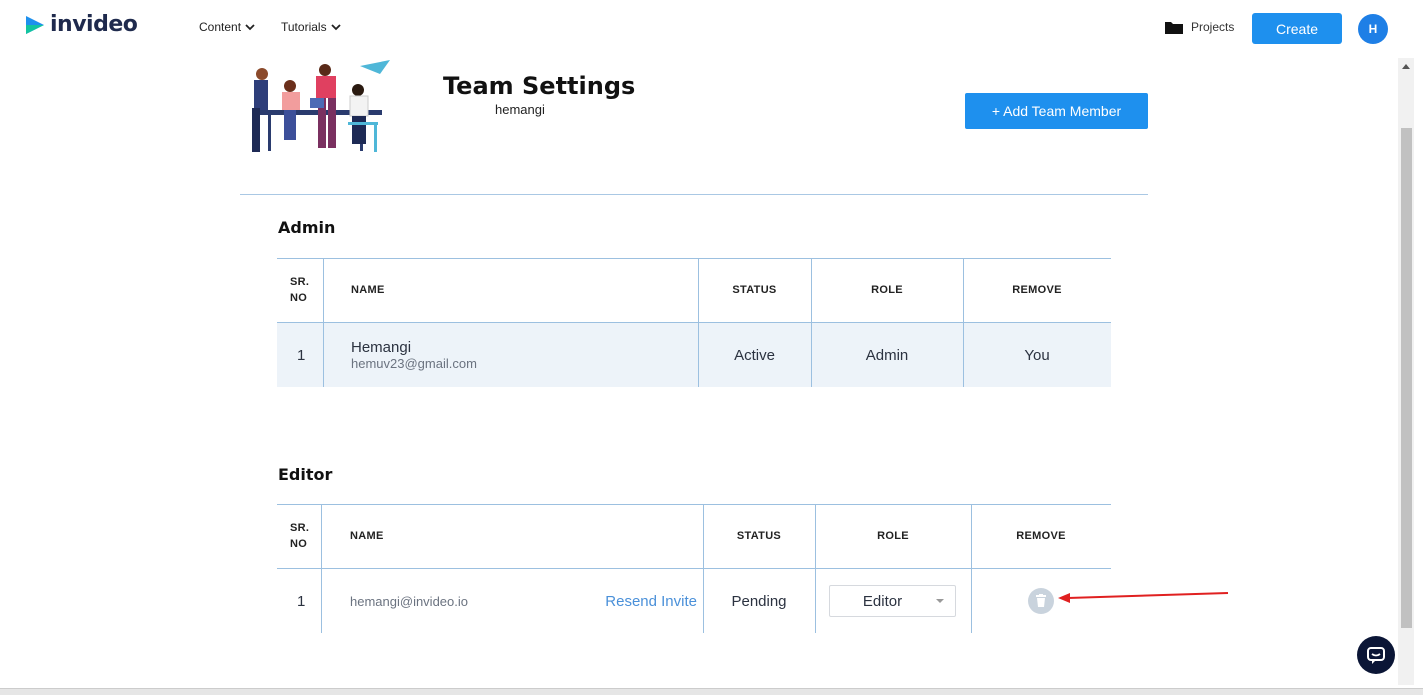 This screenshot has width=1423, height=695. Describe the element at coordinates (220, 27) in the screenshot. I see `nav-content-label: Content` at that location.